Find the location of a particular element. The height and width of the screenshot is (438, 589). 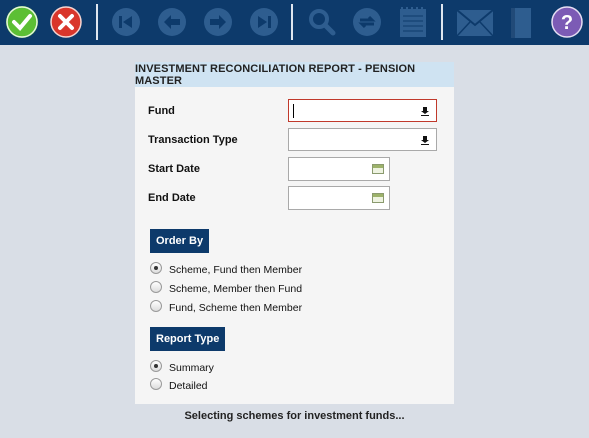

first-record-icon is located at coordinates (126, 22).